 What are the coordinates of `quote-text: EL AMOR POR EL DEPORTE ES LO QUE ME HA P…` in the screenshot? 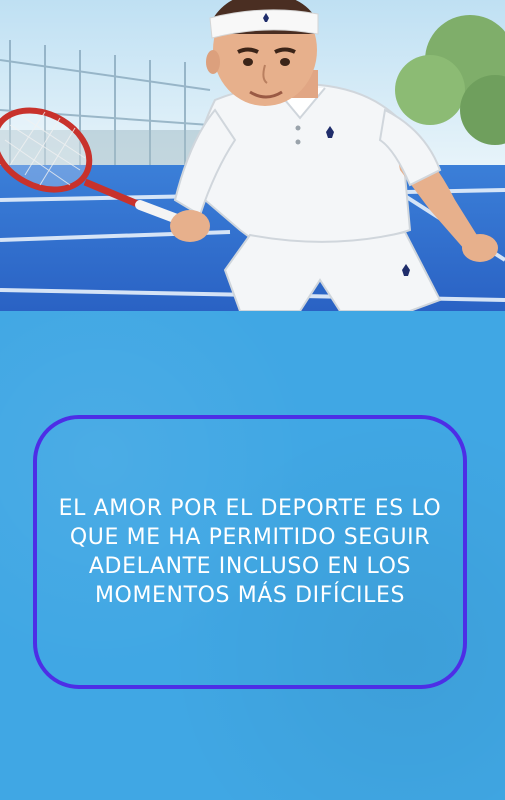 It's located at (250, 552).